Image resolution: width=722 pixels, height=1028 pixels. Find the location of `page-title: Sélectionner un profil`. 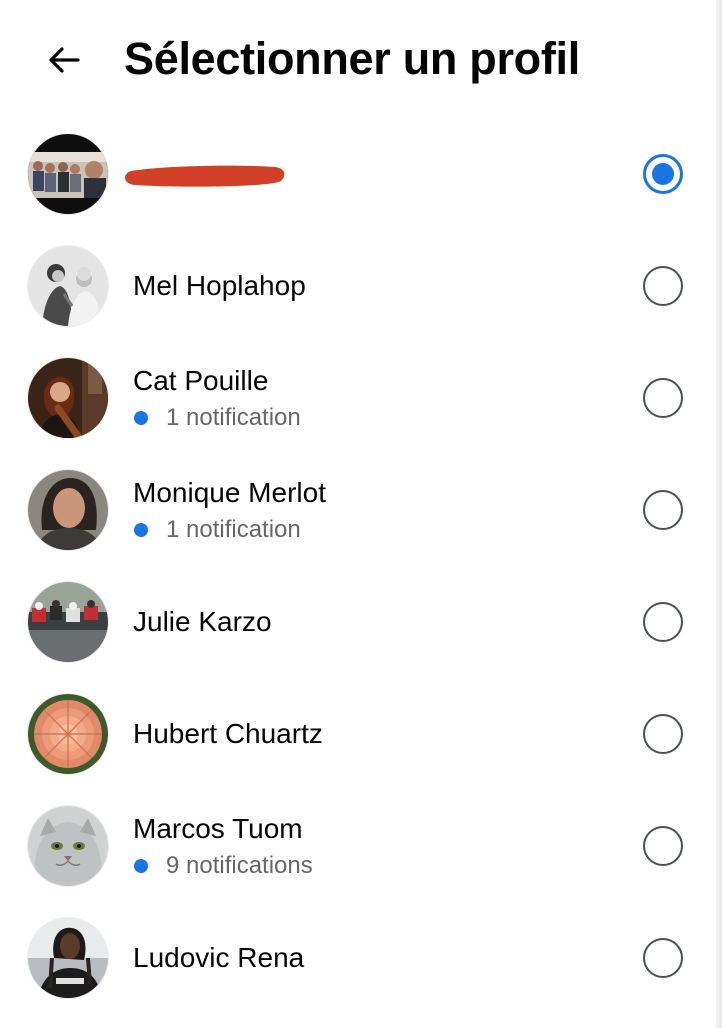

page-title: Sélectionner un profil is located at coordinates (352, 58).